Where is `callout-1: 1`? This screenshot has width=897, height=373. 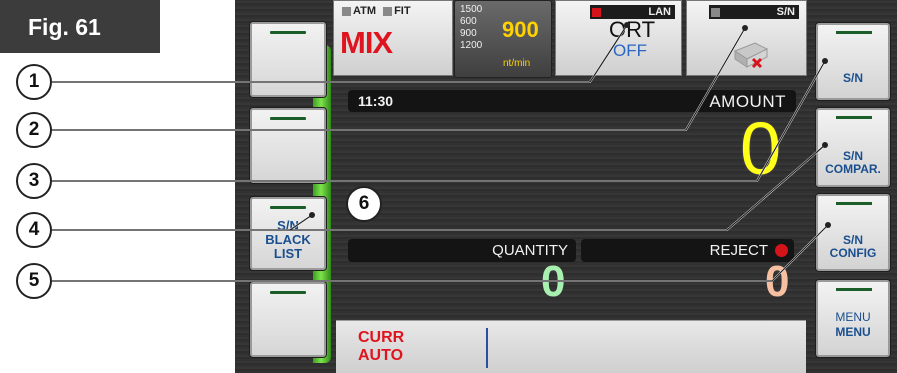
callout-1: 1 is located at coordinates (34, 82).